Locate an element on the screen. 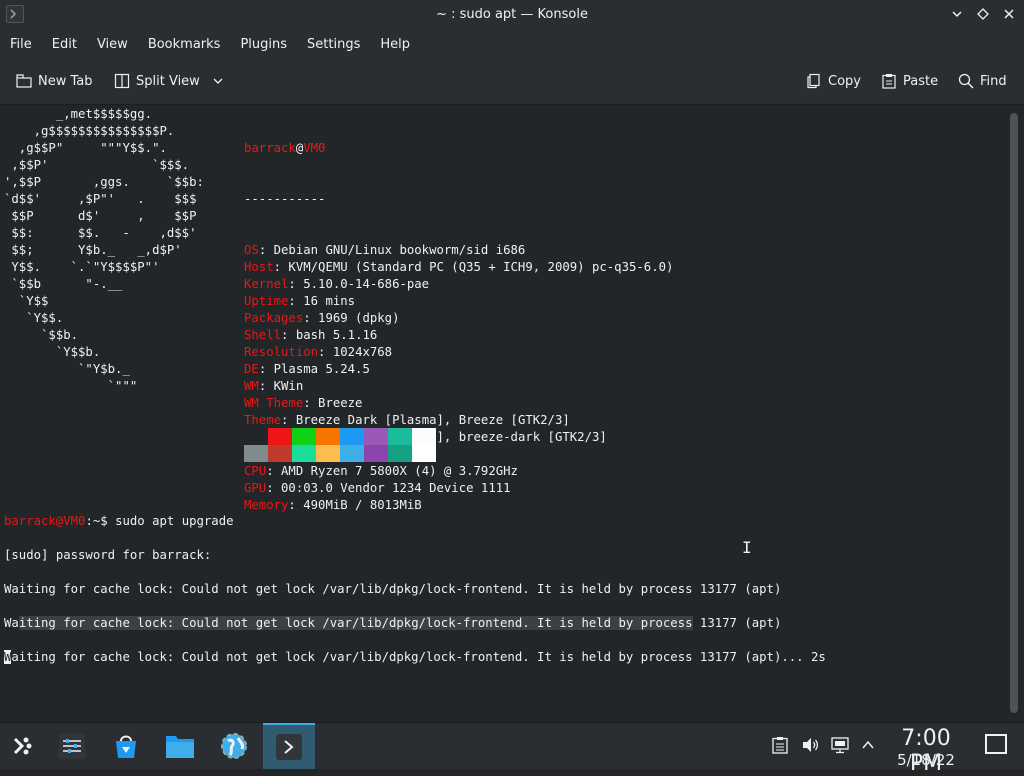 The height and width of the screenshot is (776, 1024). taskbar-files-button is located at coordinates (180, 746).